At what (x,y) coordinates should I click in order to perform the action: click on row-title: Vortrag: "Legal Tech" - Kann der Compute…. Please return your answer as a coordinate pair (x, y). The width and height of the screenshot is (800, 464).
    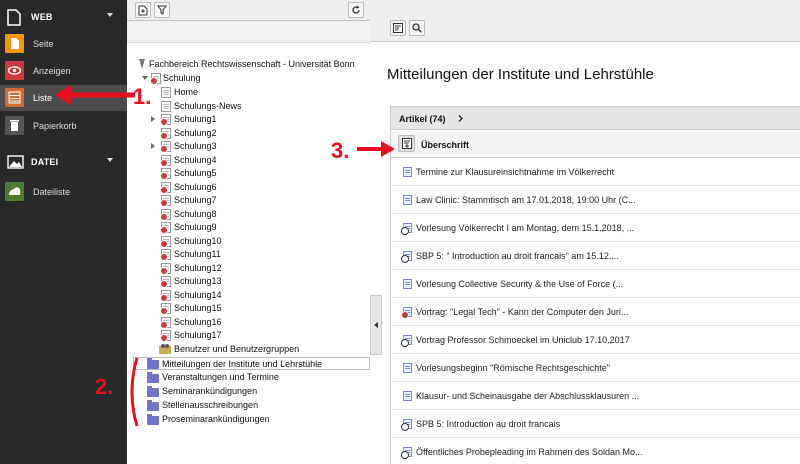
    Looking at the image, I should click on (522, 312).